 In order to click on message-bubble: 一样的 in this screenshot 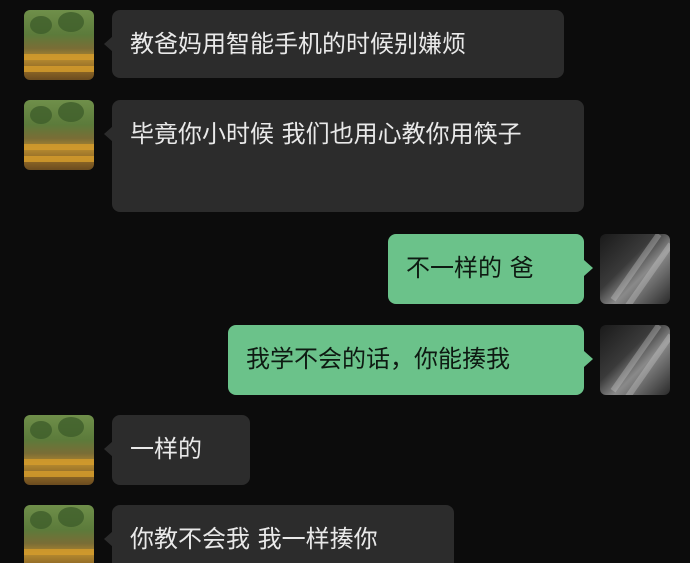, I will do `click(181, 450)`.